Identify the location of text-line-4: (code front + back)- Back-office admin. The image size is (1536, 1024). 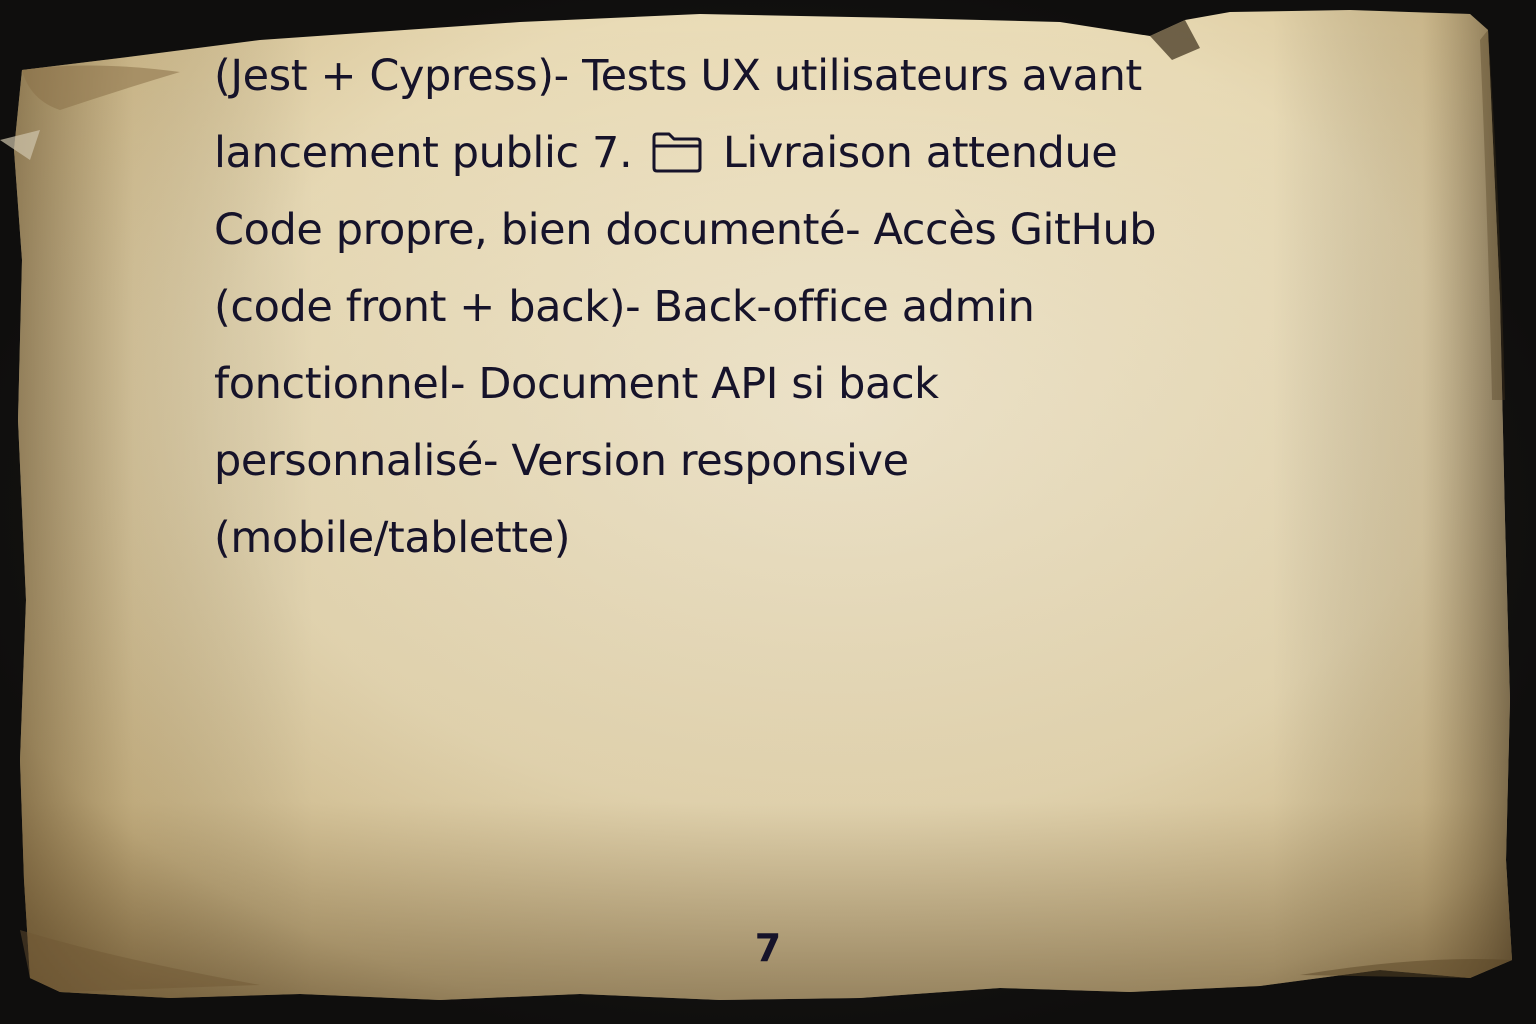
(624, 307).